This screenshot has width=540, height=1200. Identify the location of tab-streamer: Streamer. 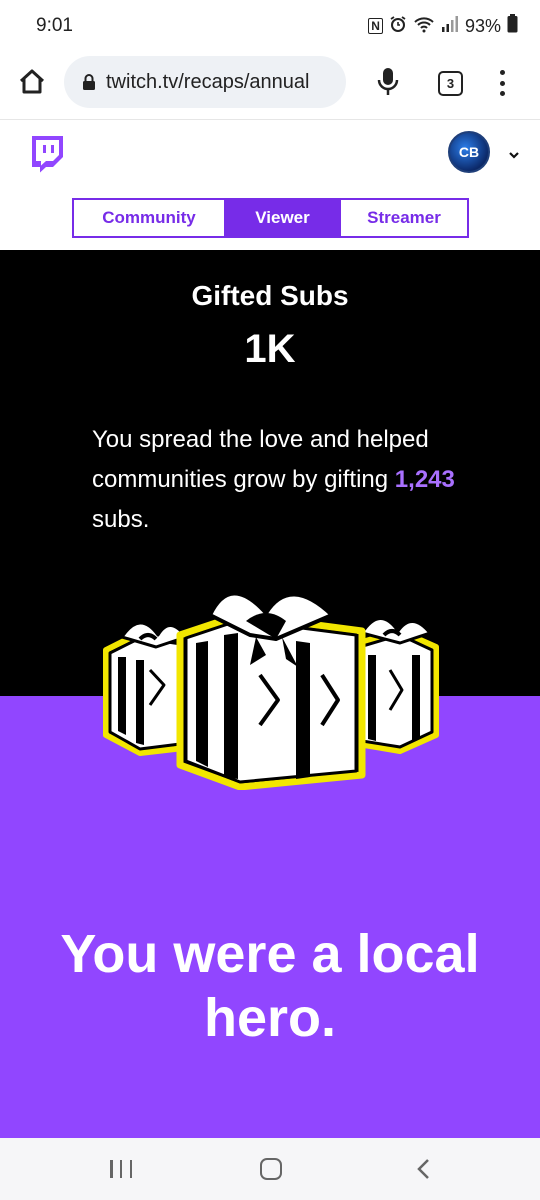
(403, 218).